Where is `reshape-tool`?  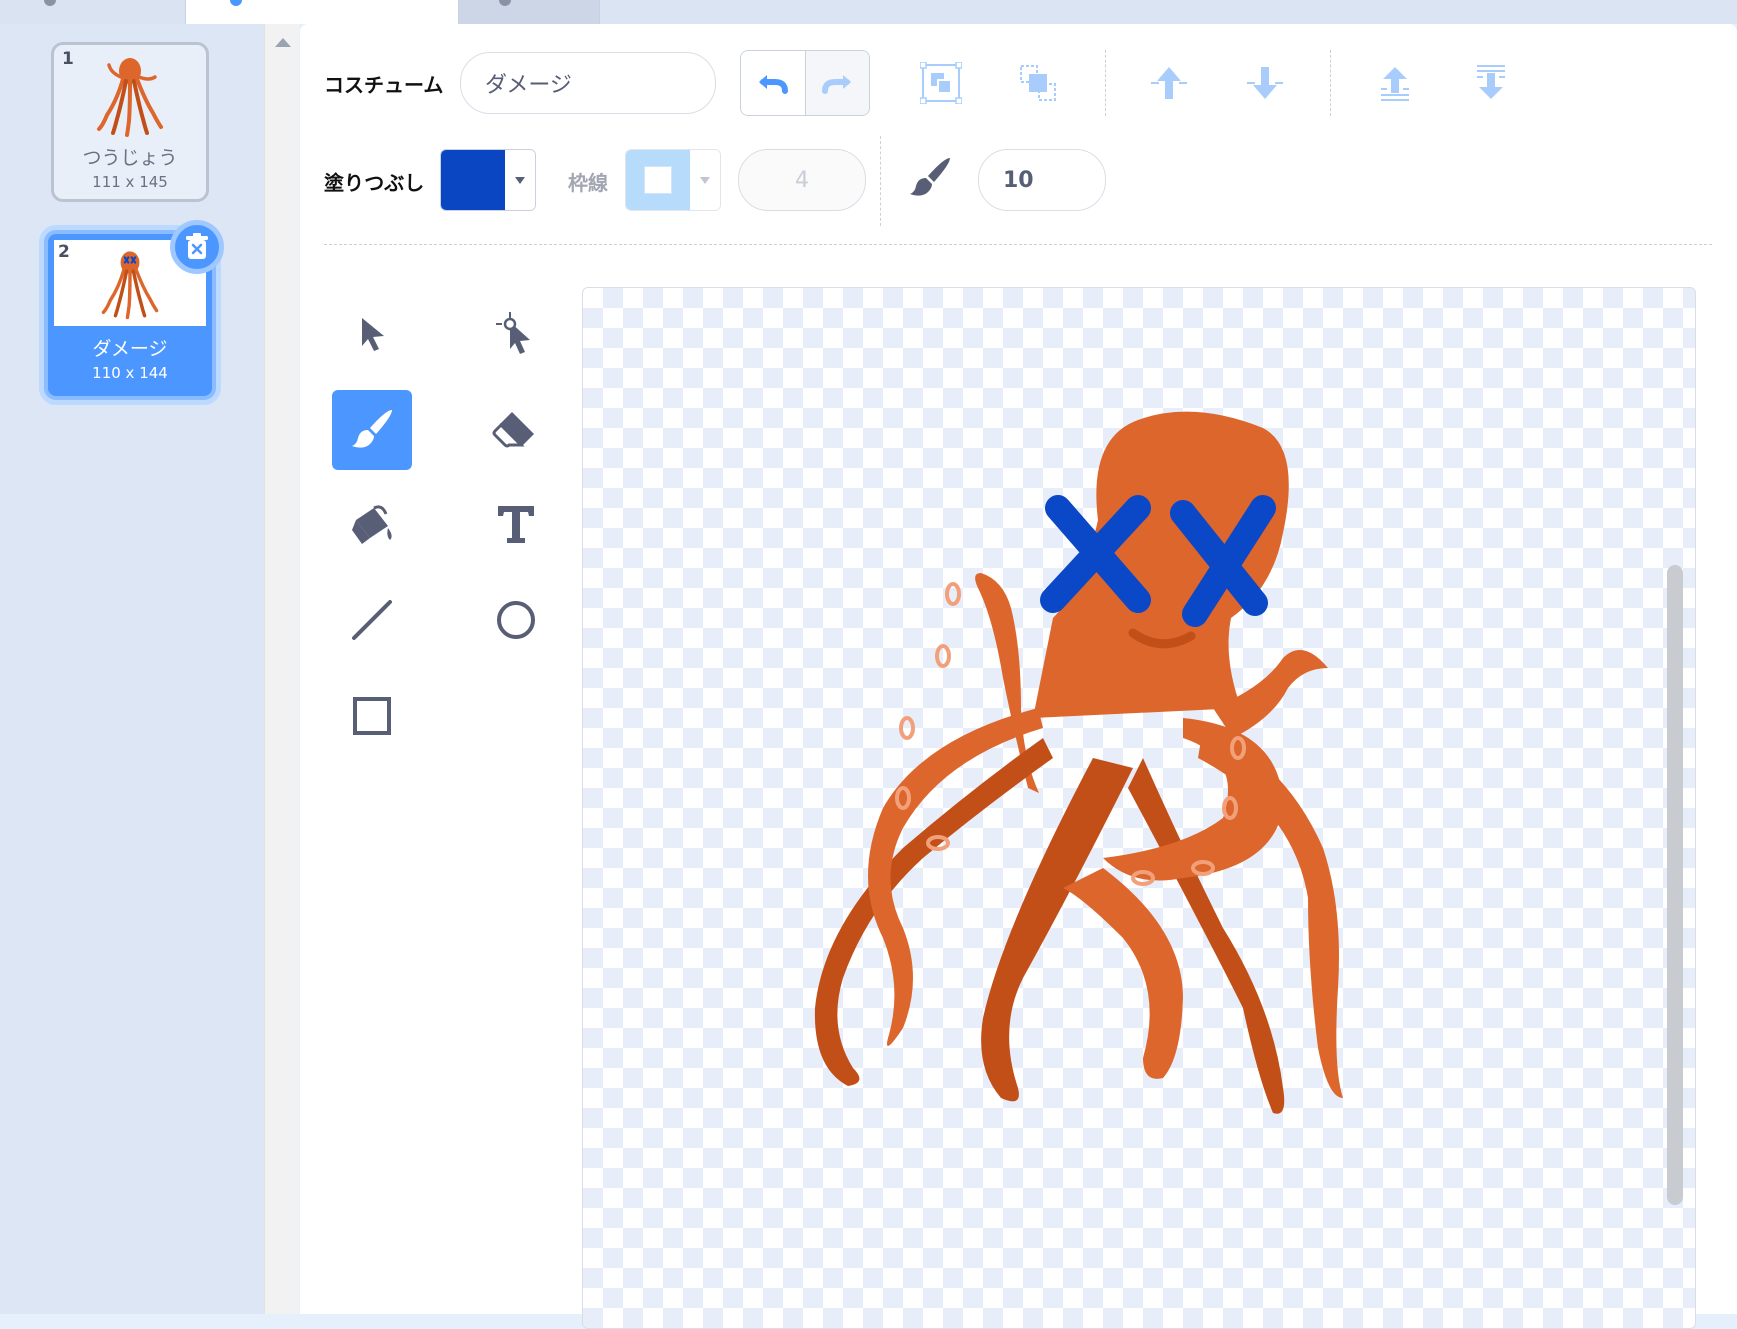
reshape-tool is located at coordinates (516, 334).